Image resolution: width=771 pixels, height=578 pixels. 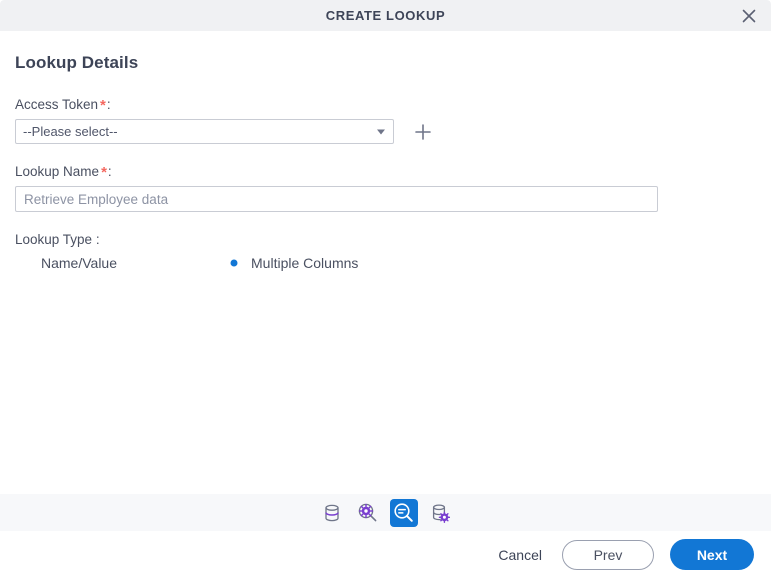 What do you see at coordinates (57, 171) in the screenshot?
I see `lookup-name-label-text: Lookup Name` at bounding box center [57, 171].